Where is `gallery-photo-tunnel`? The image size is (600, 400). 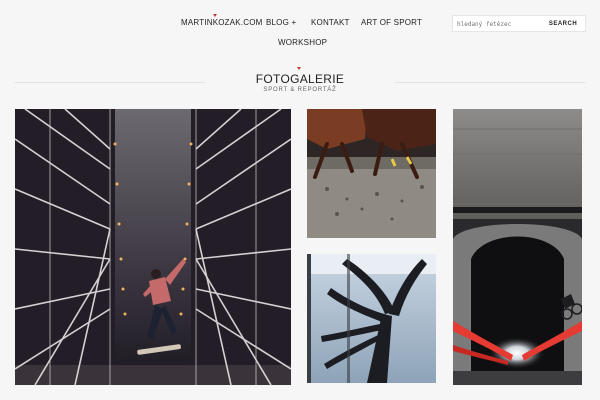 gallery-photo-tunnel is located at coordinates (517, 247).